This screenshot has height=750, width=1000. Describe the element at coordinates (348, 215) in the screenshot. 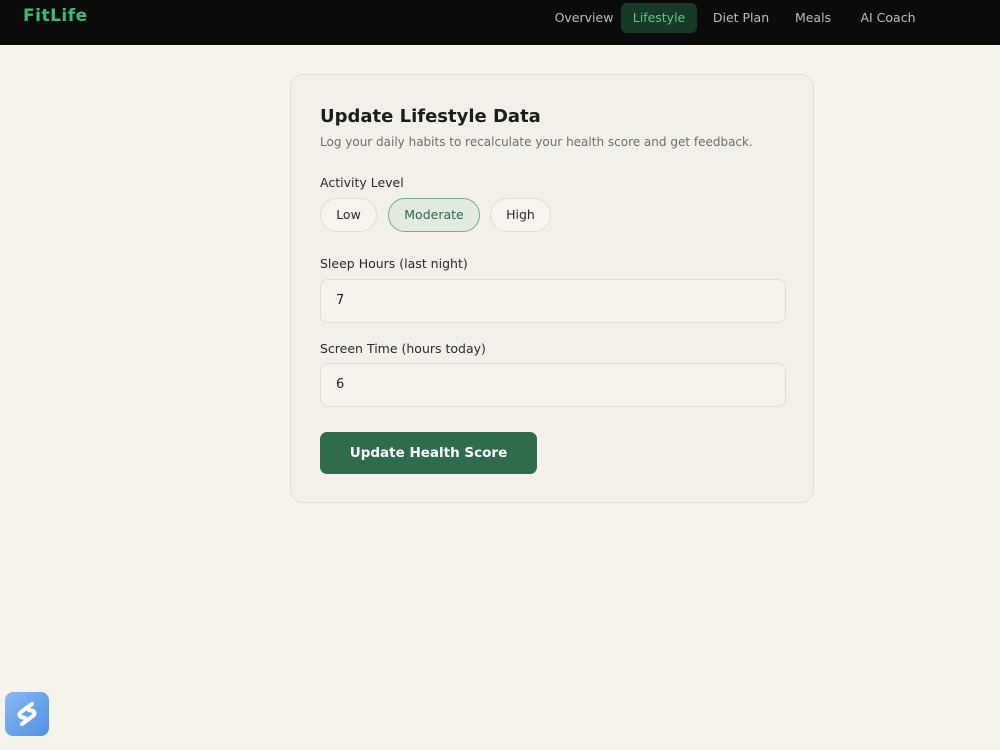

I see `activity-option-low: Low` at that location.